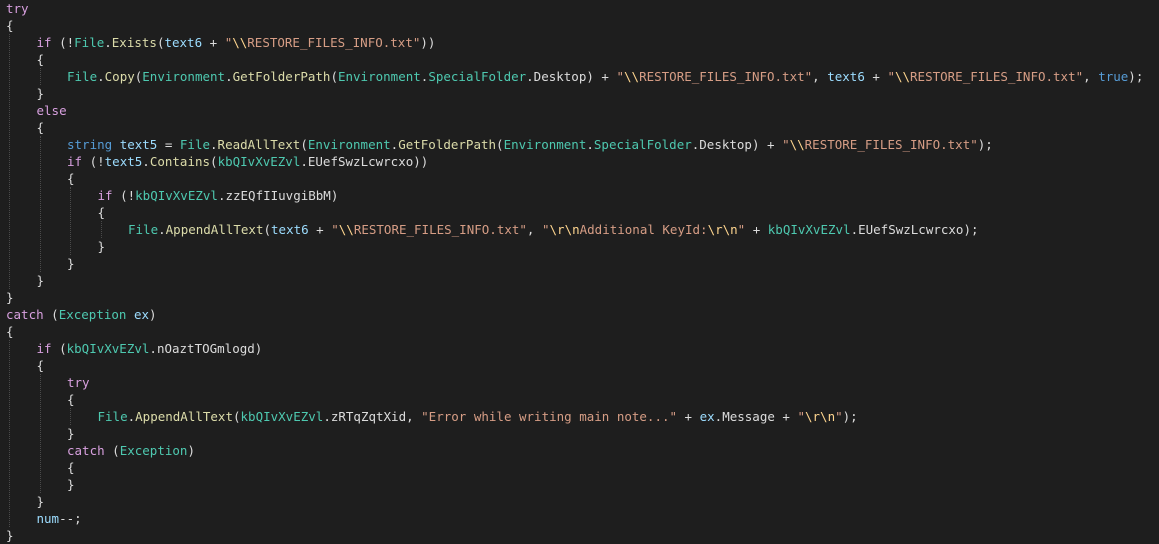 This screenshot has height=544, width=1159. Describe the element at coordinates (206, 348) in the screenshot. I see `code-token: .nOaztTOGmlogd)` at that location.